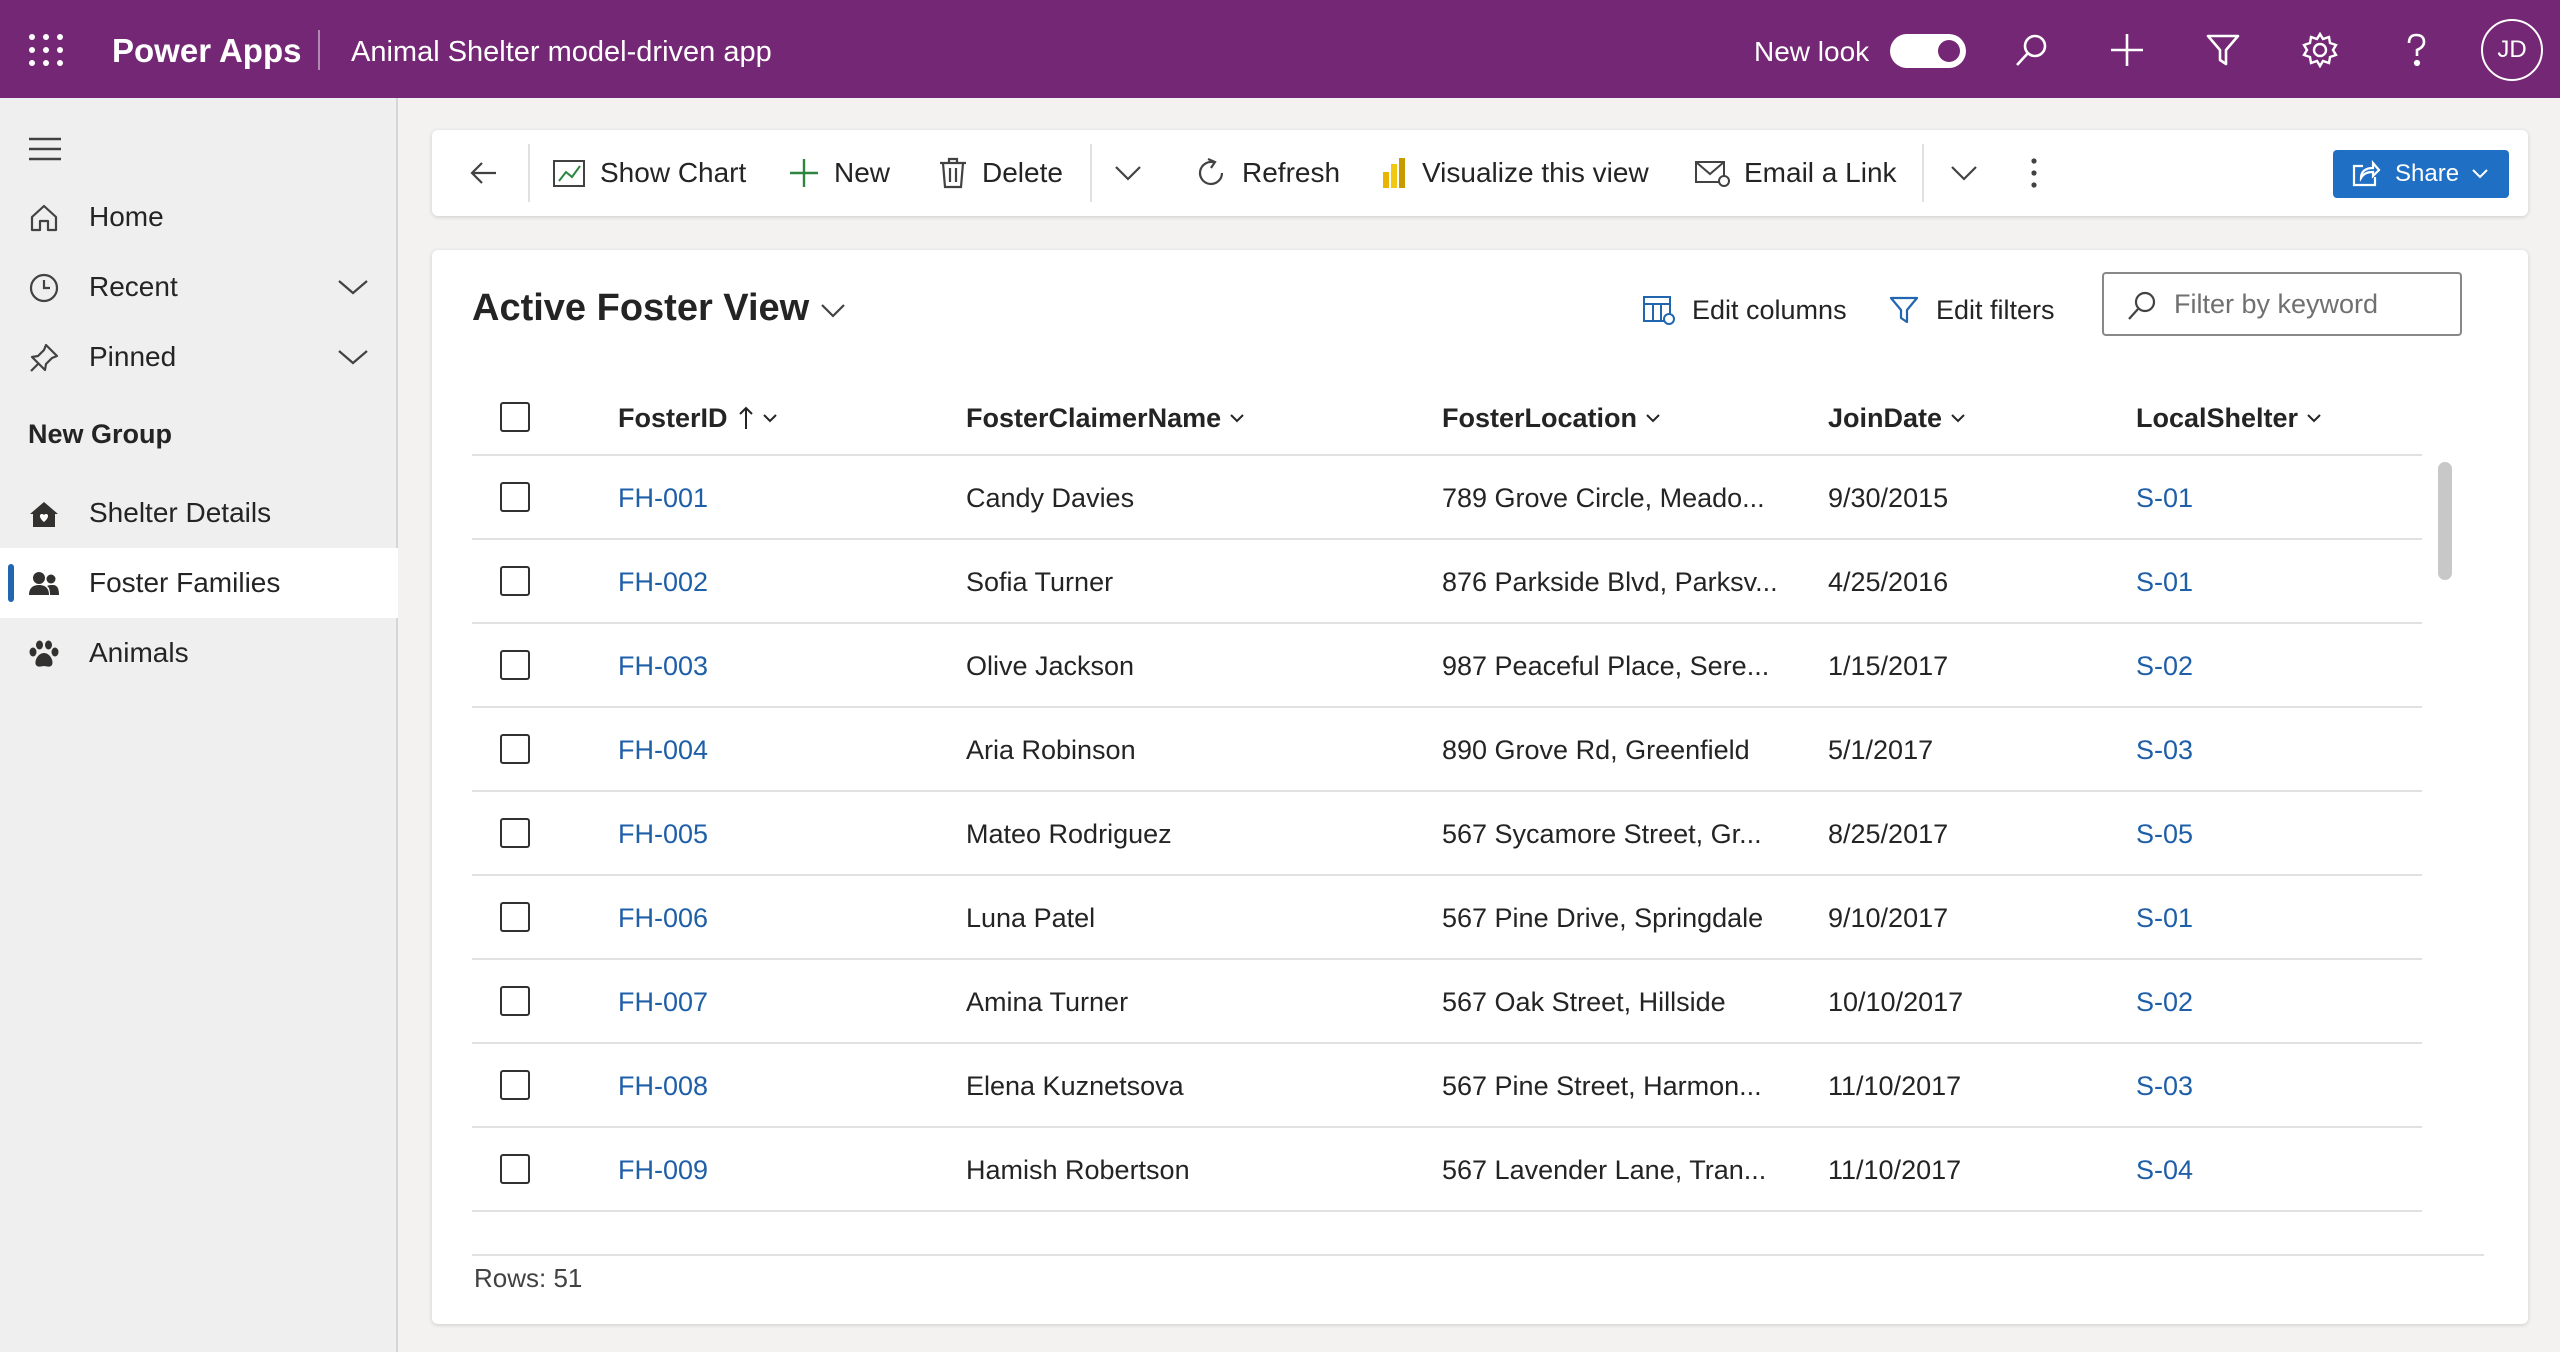  I want to click on foster-location: 567 Pine Drive, Springdale, so click(1603, 918).